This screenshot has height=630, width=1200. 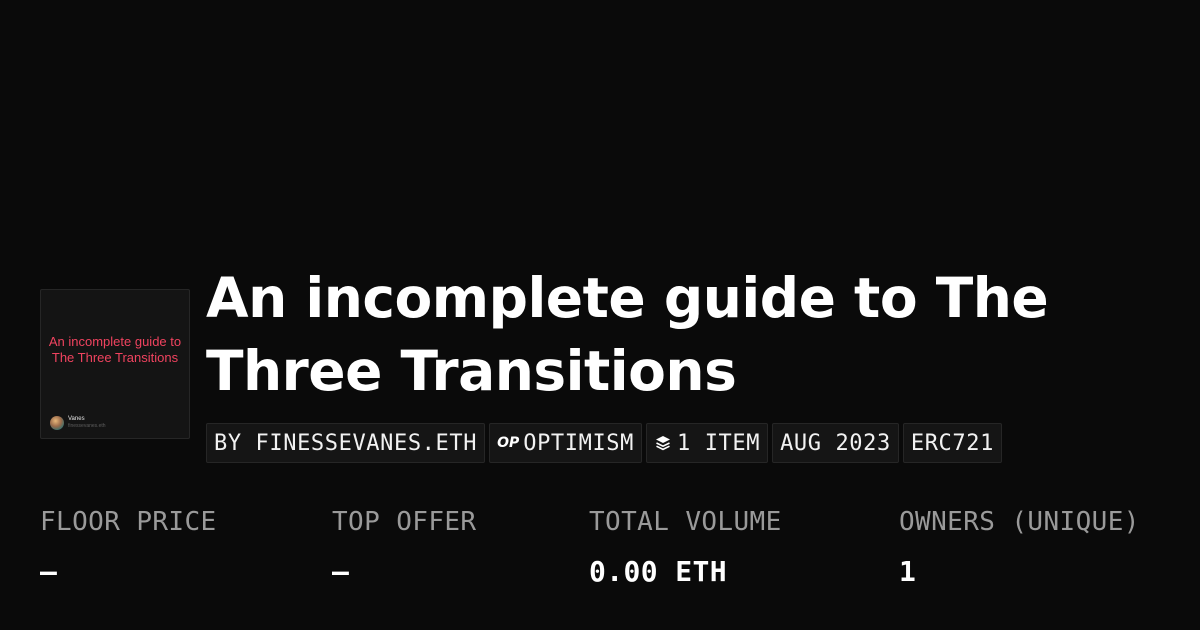 What do you see at coordinates (719, 443) in the screenshot?
I see `items-count: 1 ITEM` at bounding box center [719, 443].